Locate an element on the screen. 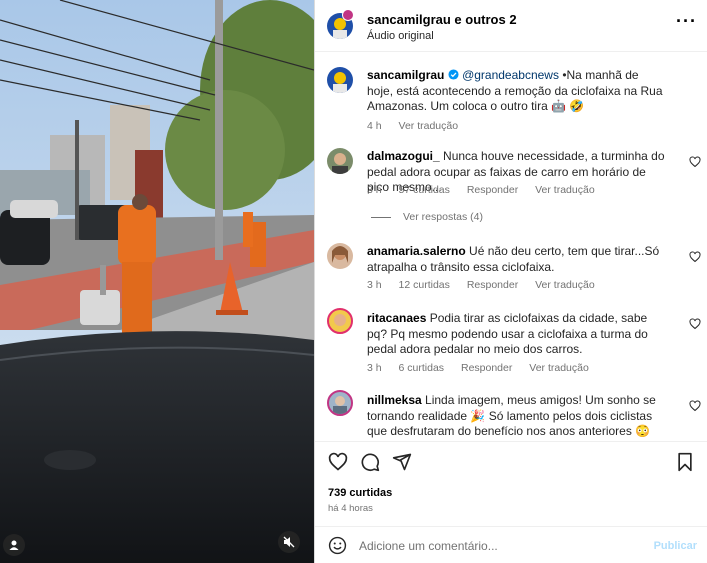  comment-likes: 6 curtidas is located at coordinates (422, 368).